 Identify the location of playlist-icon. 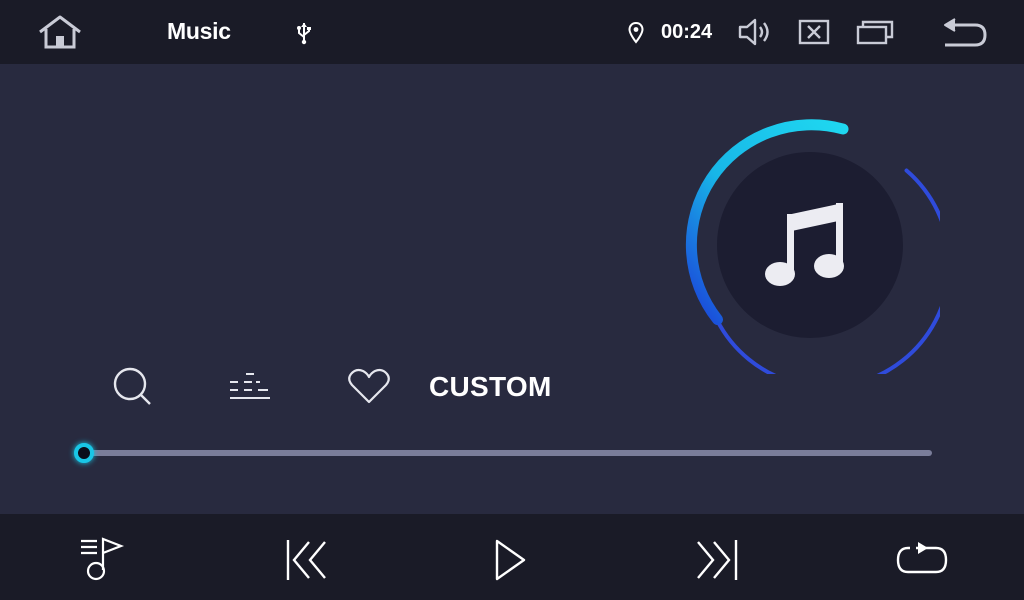
(103, 559).